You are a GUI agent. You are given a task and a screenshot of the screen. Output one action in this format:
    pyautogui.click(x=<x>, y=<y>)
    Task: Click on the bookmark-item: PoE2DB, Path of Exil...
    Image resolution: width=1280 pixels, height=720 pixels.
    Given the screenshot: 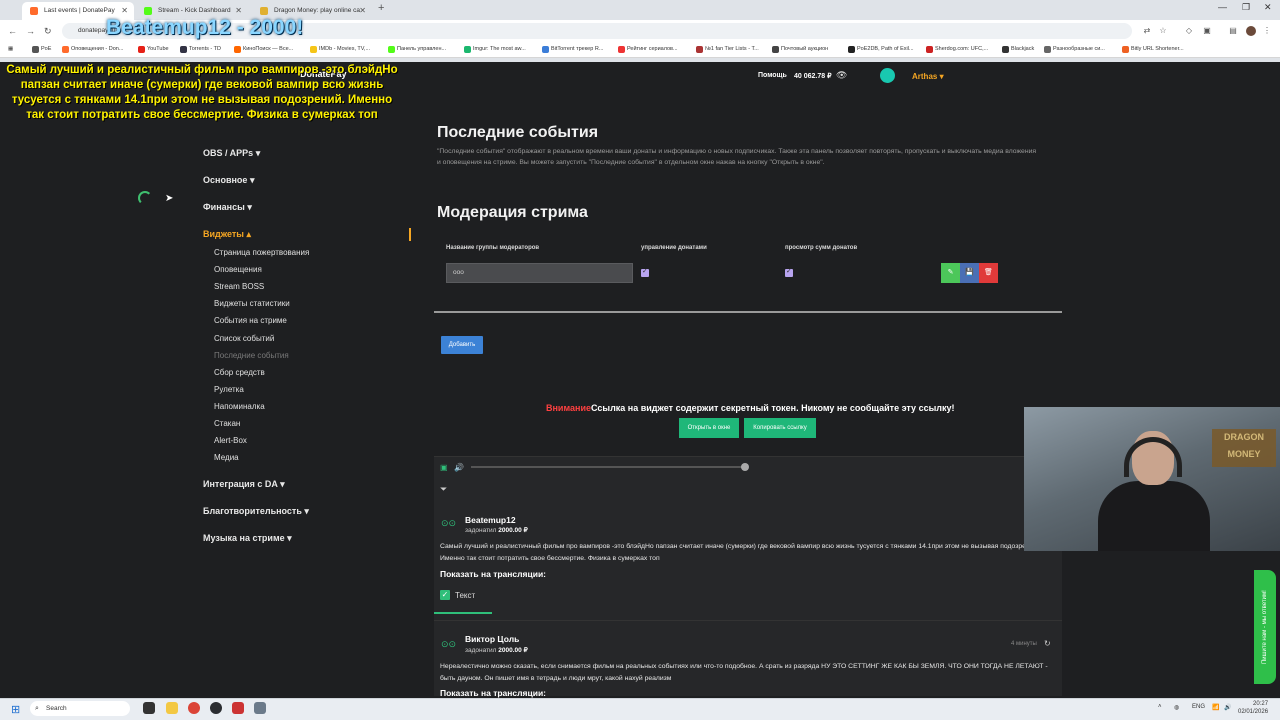 What is the action you would take?
    pyautogui.click(x=881, y=49)
    